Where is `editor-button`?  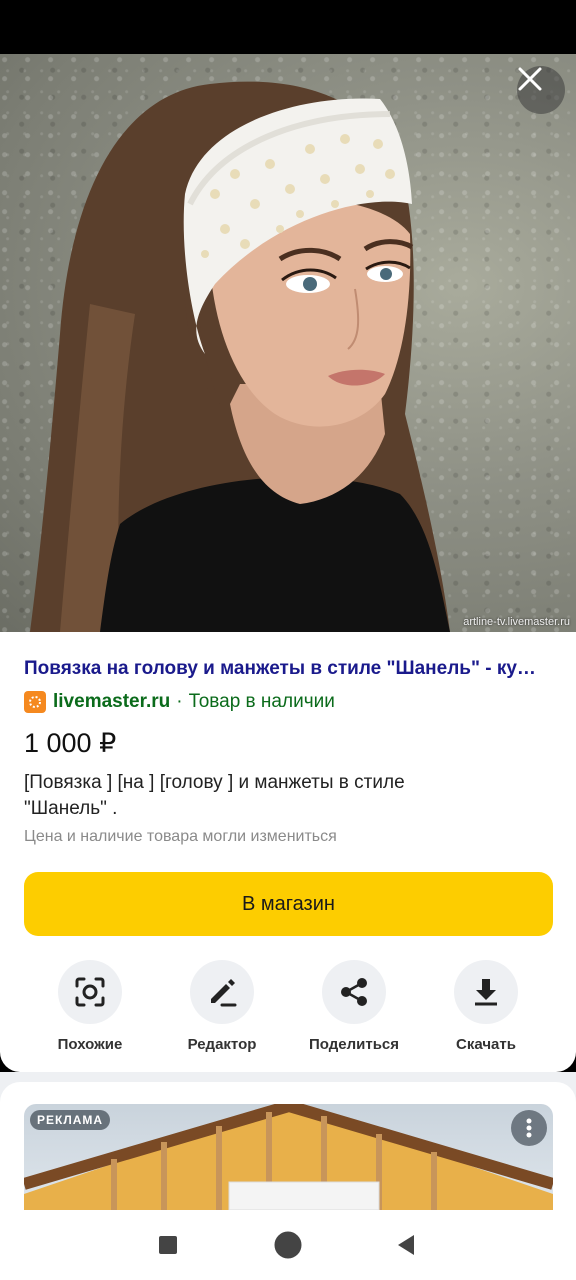
editor-button is located at coordinates (222, 992).